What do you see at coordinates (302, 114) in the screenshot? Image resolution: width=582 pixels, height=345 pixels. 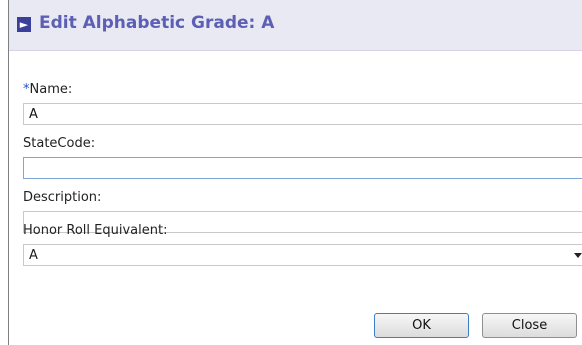 I see `name-input` at bounding box center [302, 114].